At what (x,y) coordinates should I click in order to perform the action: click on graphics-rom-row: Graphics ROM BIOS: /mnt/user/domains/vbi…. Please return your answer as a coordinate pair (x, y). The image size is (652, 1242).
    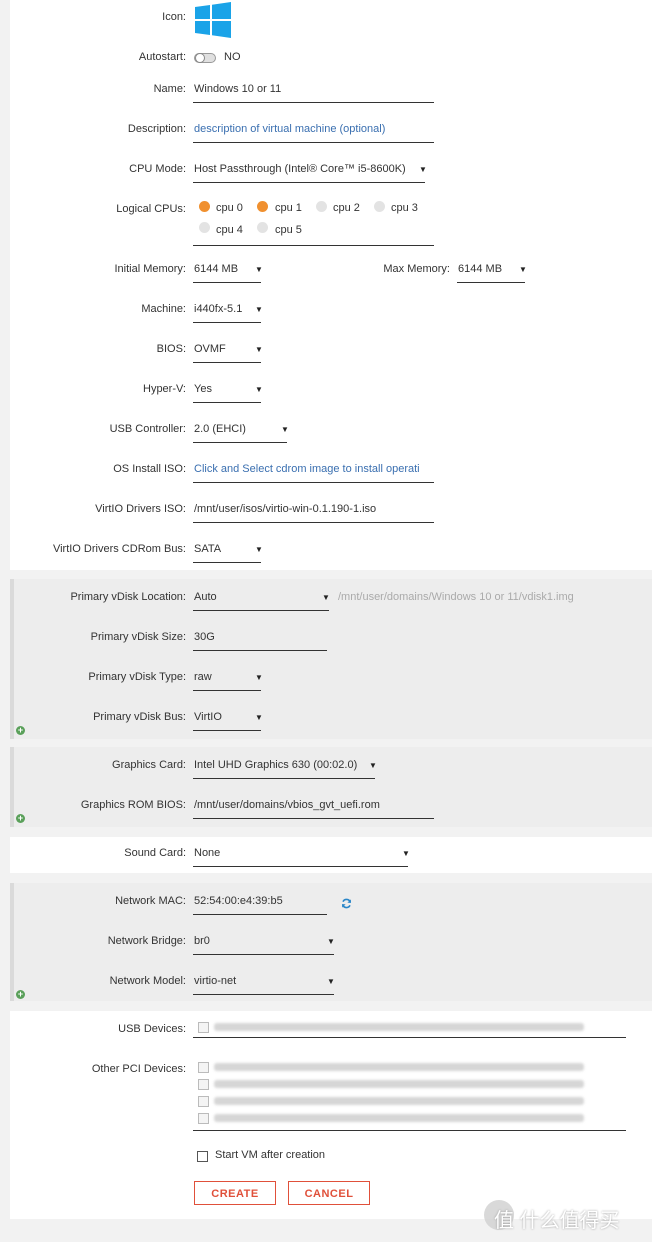
    Looking at the image, I should click on (326, 807).